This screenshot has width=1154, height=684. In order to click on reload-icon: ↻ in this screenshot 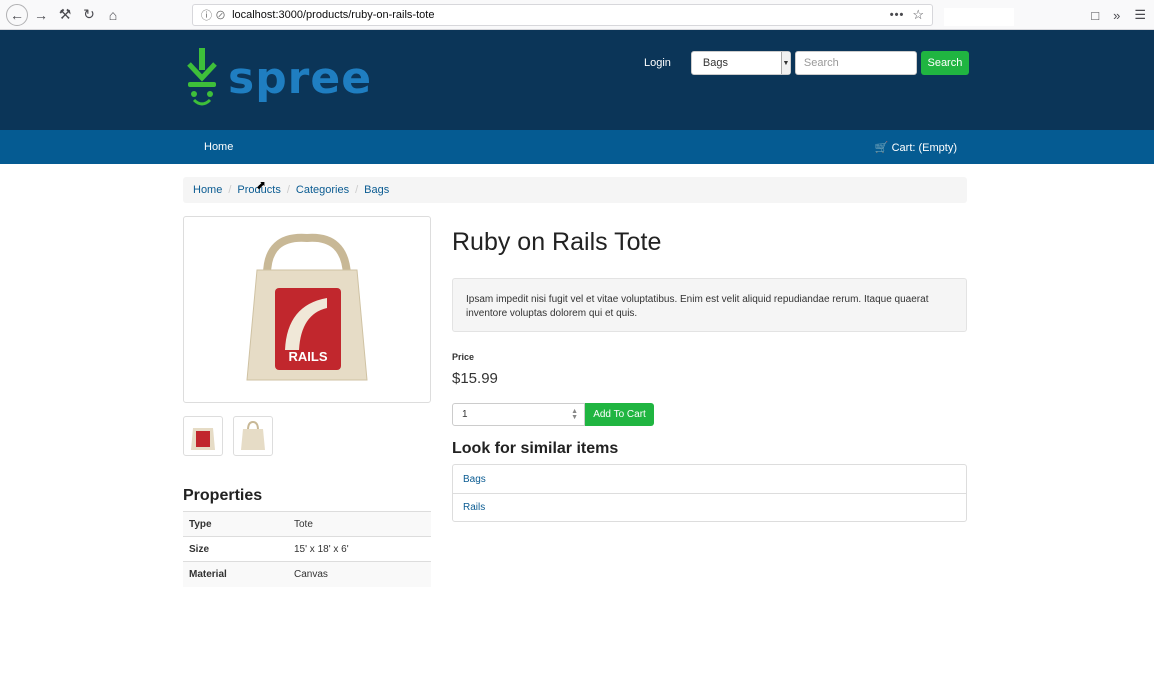, I will do `click(89, 15)`.